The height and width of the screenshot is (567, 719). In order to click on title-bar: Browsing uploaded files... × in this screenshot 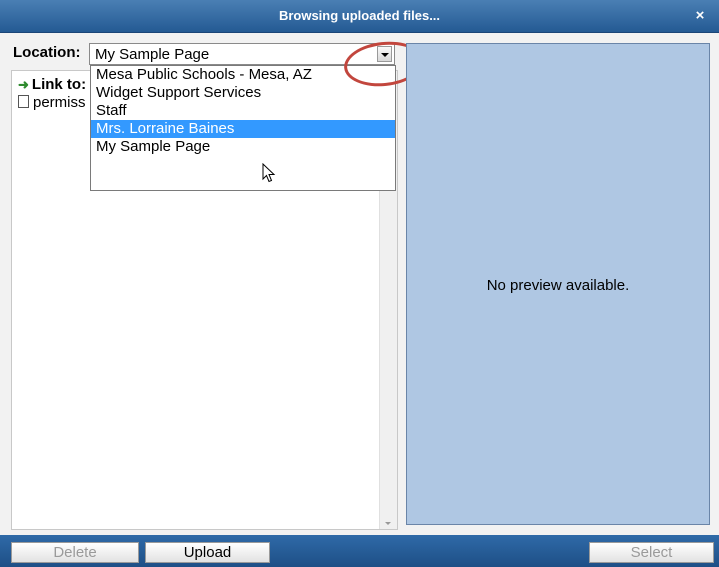, I will do `click(359, 16)`.